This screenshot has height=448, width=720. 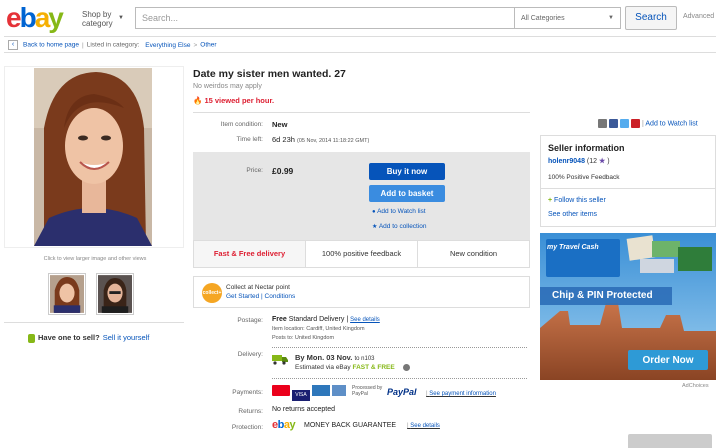 What do you see at coordinates (250, 139) in the screenshot?
I see `time-left-label: Time left:` at bounding box center [250, 139].